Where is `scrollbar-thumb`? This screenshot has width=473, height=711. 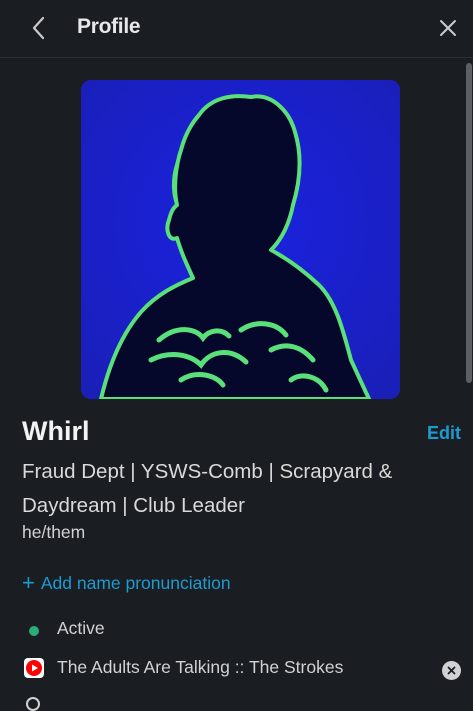
scrollbar-thumb is located at coordinates (469, 223).